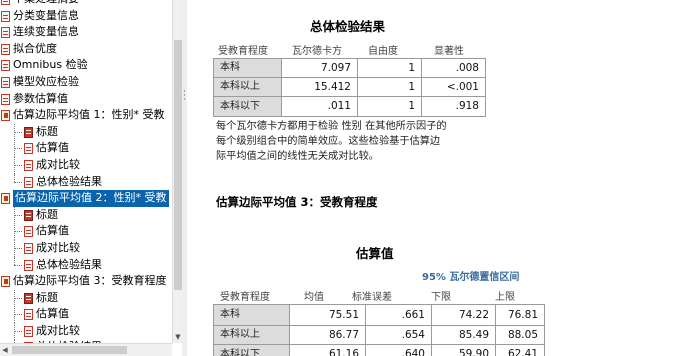 The width and height of the screenshot is (680, 356). Describe the element at coordinates (383, 51) in the screenshot. I see `overall-test-header: 自由度` at that location.